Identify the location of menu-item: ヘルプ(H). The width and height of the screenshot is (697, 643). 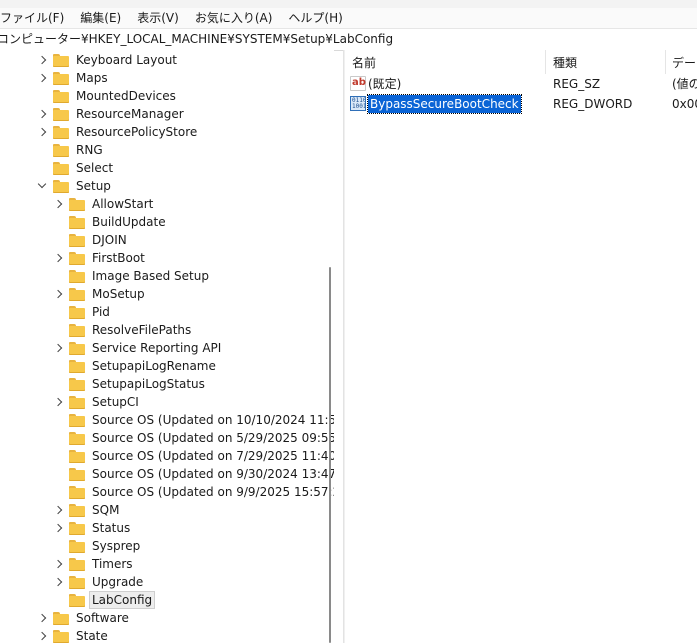
(315, 18).